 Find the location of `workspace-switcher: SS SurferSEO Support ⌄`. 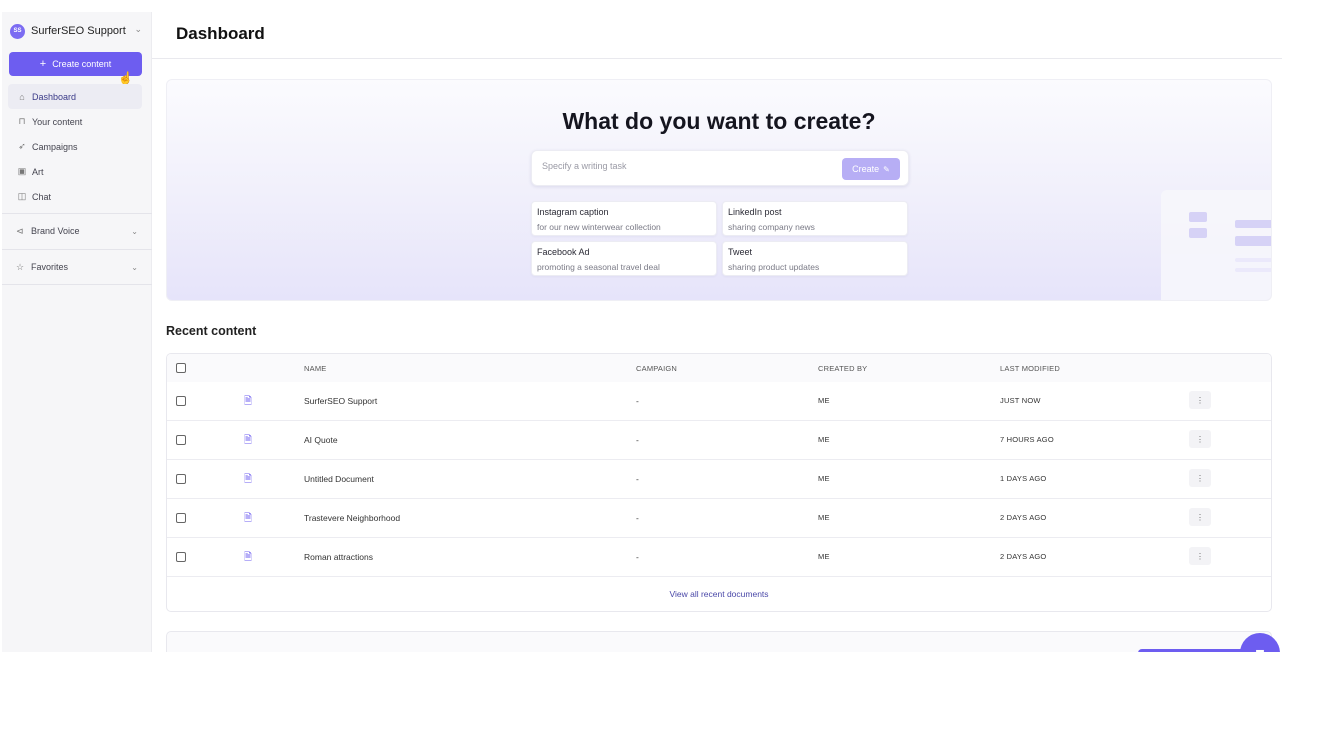

workspace-switcher: SS SurferSEO Support ⌄ is located at coordinates (77, 31).